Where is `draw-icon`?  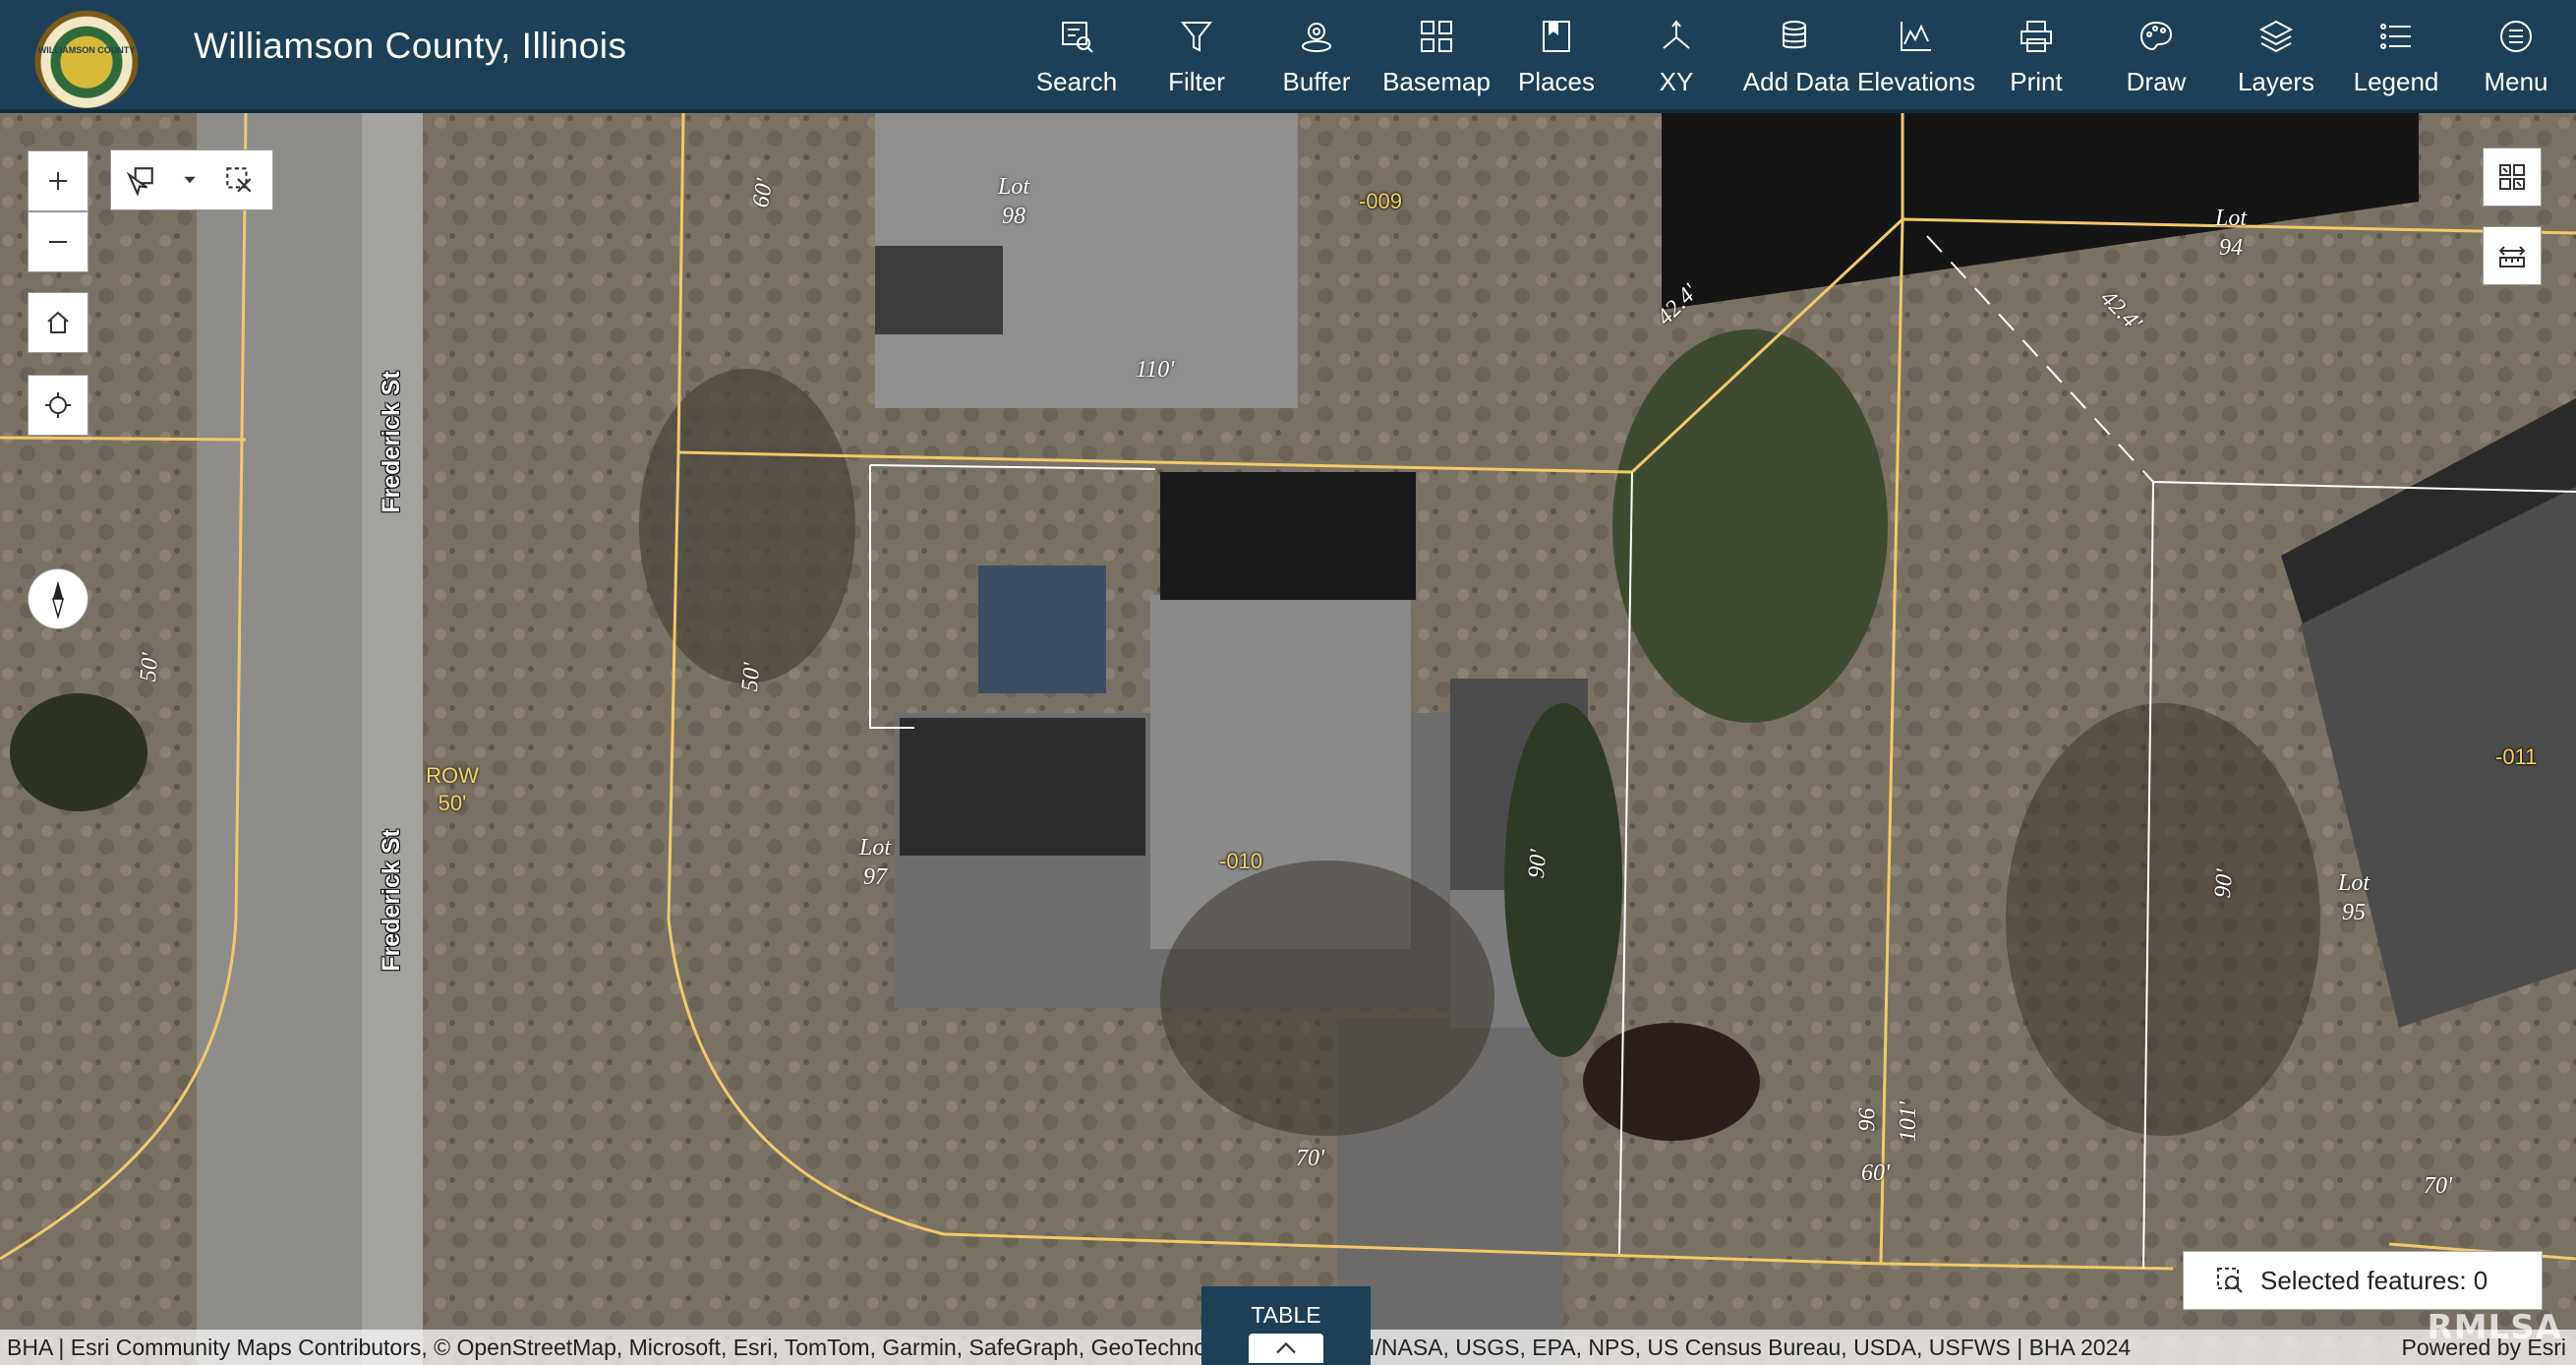
draw-icon is located at coordinates (2156, 36).